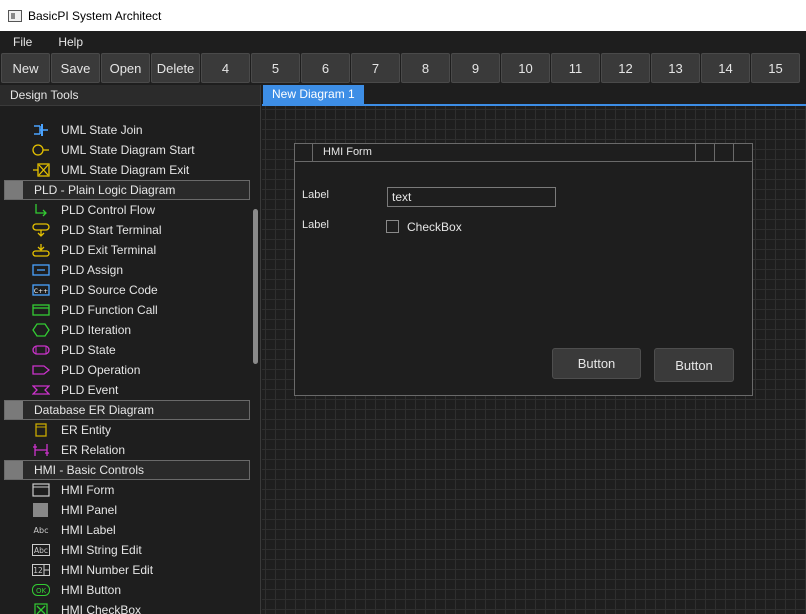  Describe the element at coordinates (22, 42) in the screenshot. I see `menu-file: File` at that location.